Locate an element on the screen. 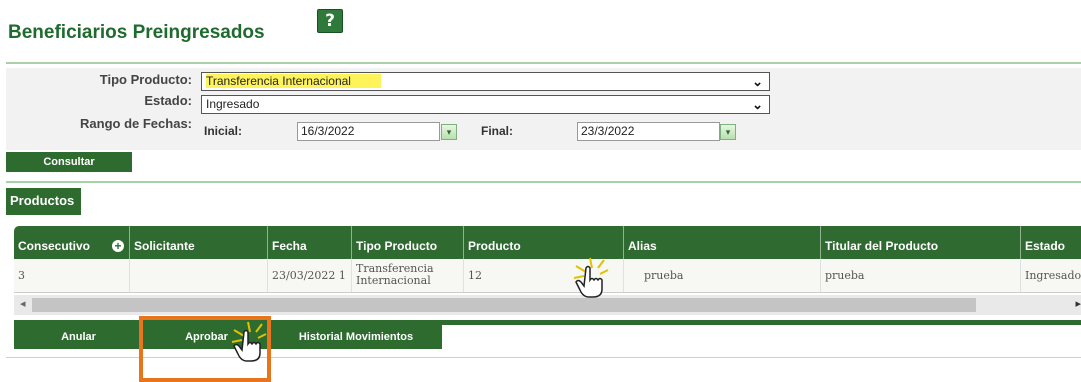 This screenshot has width=1081, height=382. tab-productos: Productos is located at coordinates (43, 201).